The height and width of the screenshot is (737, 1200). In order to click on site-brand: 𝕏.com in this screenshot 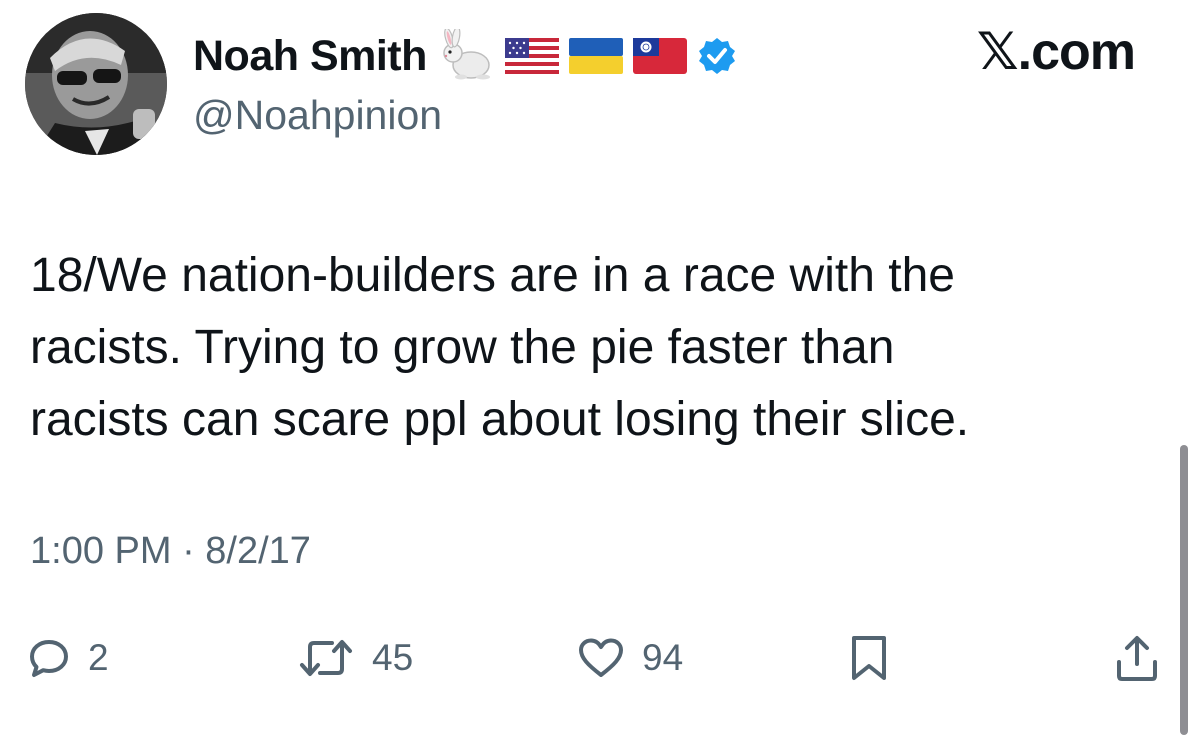, I will do `click(1056, 52)`.